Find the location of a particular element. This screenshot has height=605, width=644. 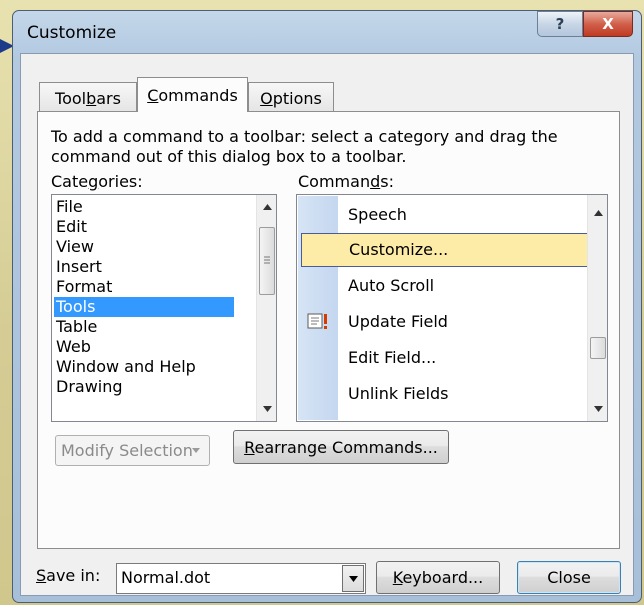

close-label: Close is located at coordinates (569, 577).